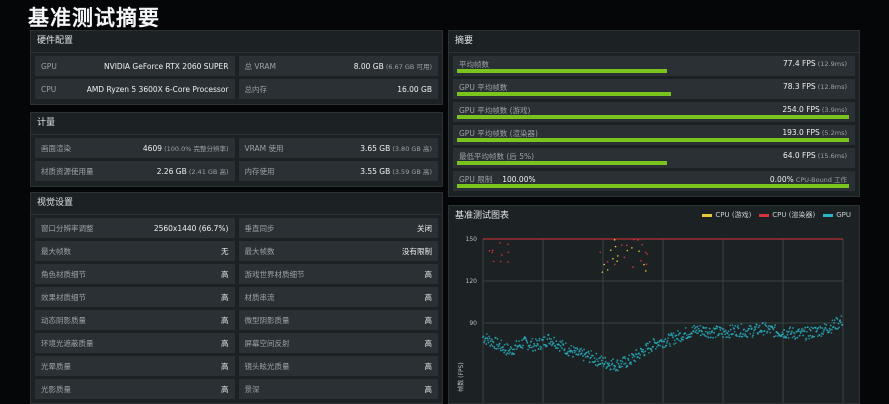 The image size is (889, 404). What do you see at coordinates (259, 171) in the screenshot?
I see `setting-row-label: 内存使用` at bounding box center [259, 171].